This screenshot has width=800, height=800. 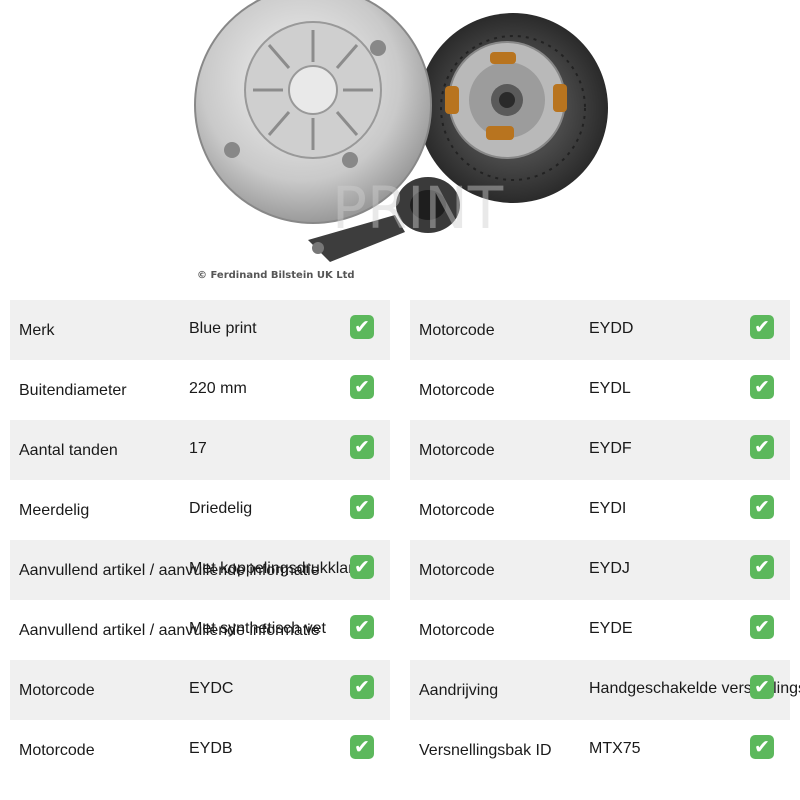 What do you see at coordinates (615, 748) in the screenshot?
I see `spec-value: MTX75` at bounding box center [615, 748].